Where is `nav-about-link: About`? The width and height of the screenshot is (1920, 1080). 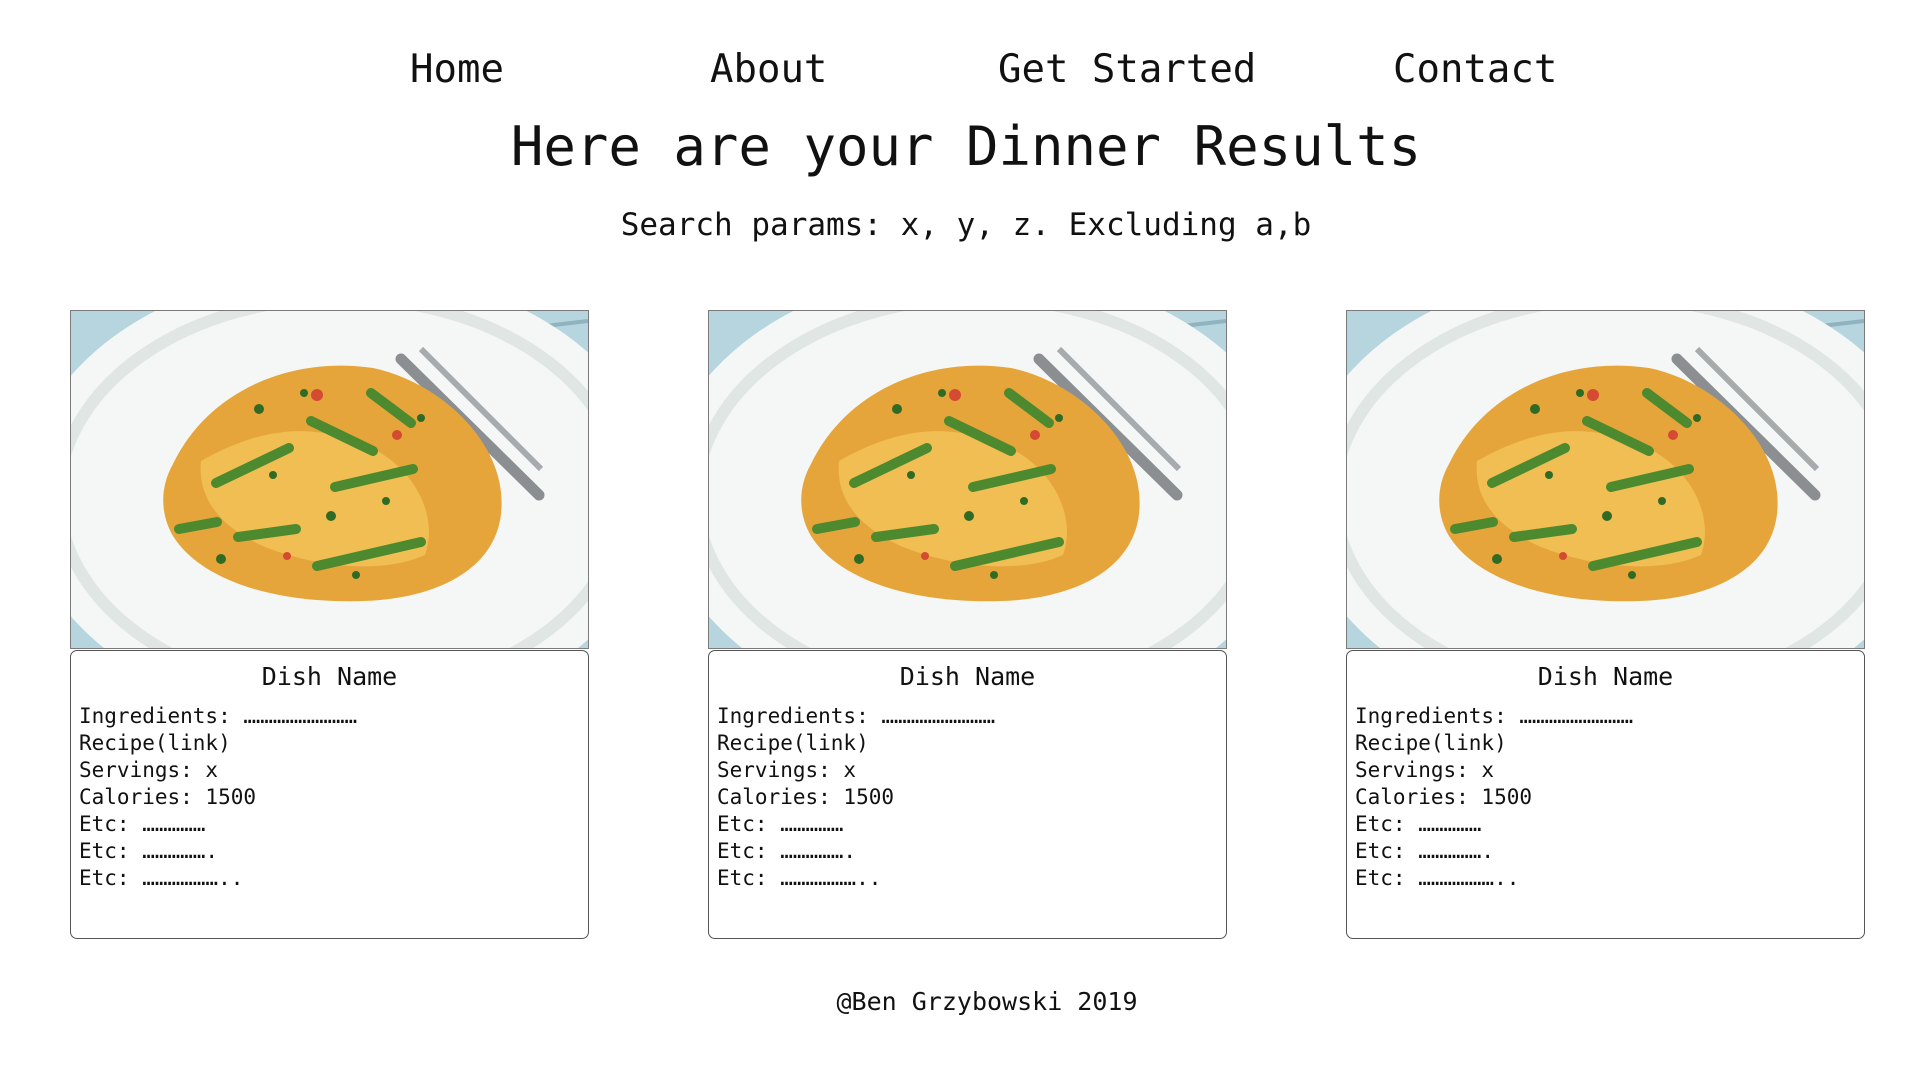 nav-about-link: About is located at coordinates (768, 70).